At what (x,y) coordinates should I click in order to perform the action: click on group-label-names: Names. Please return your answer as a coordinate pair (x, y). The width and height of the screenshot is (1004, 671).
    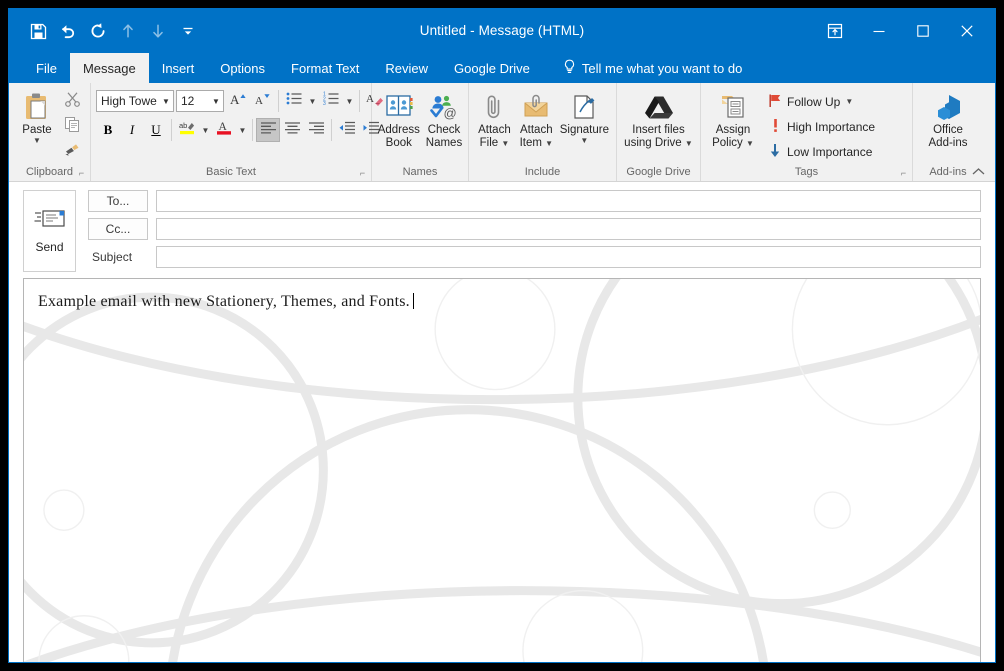
    Looking at the image, I should click on (420, 172).